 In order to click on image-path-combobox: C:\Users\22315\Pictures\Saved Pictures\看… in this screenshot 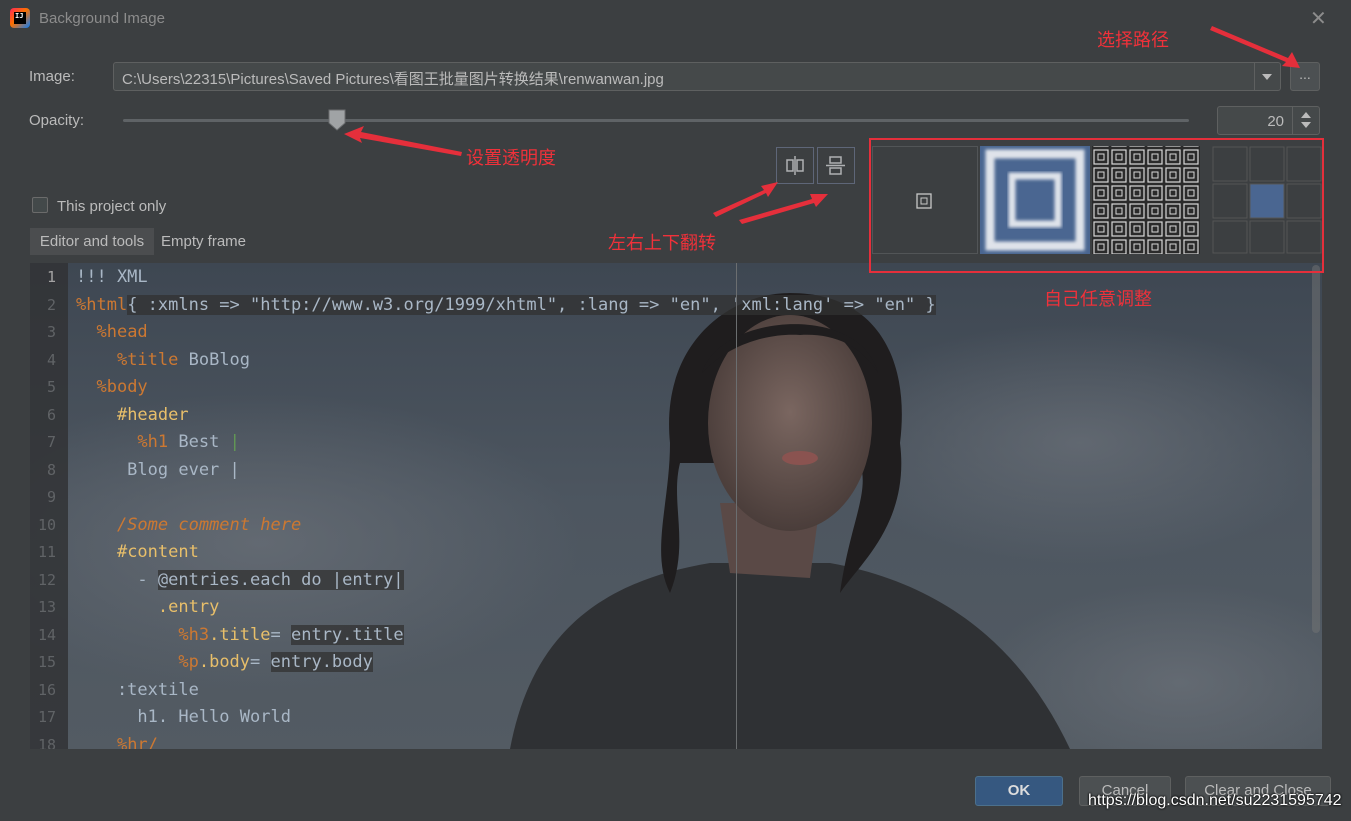, I will do `click(697, 76)`.